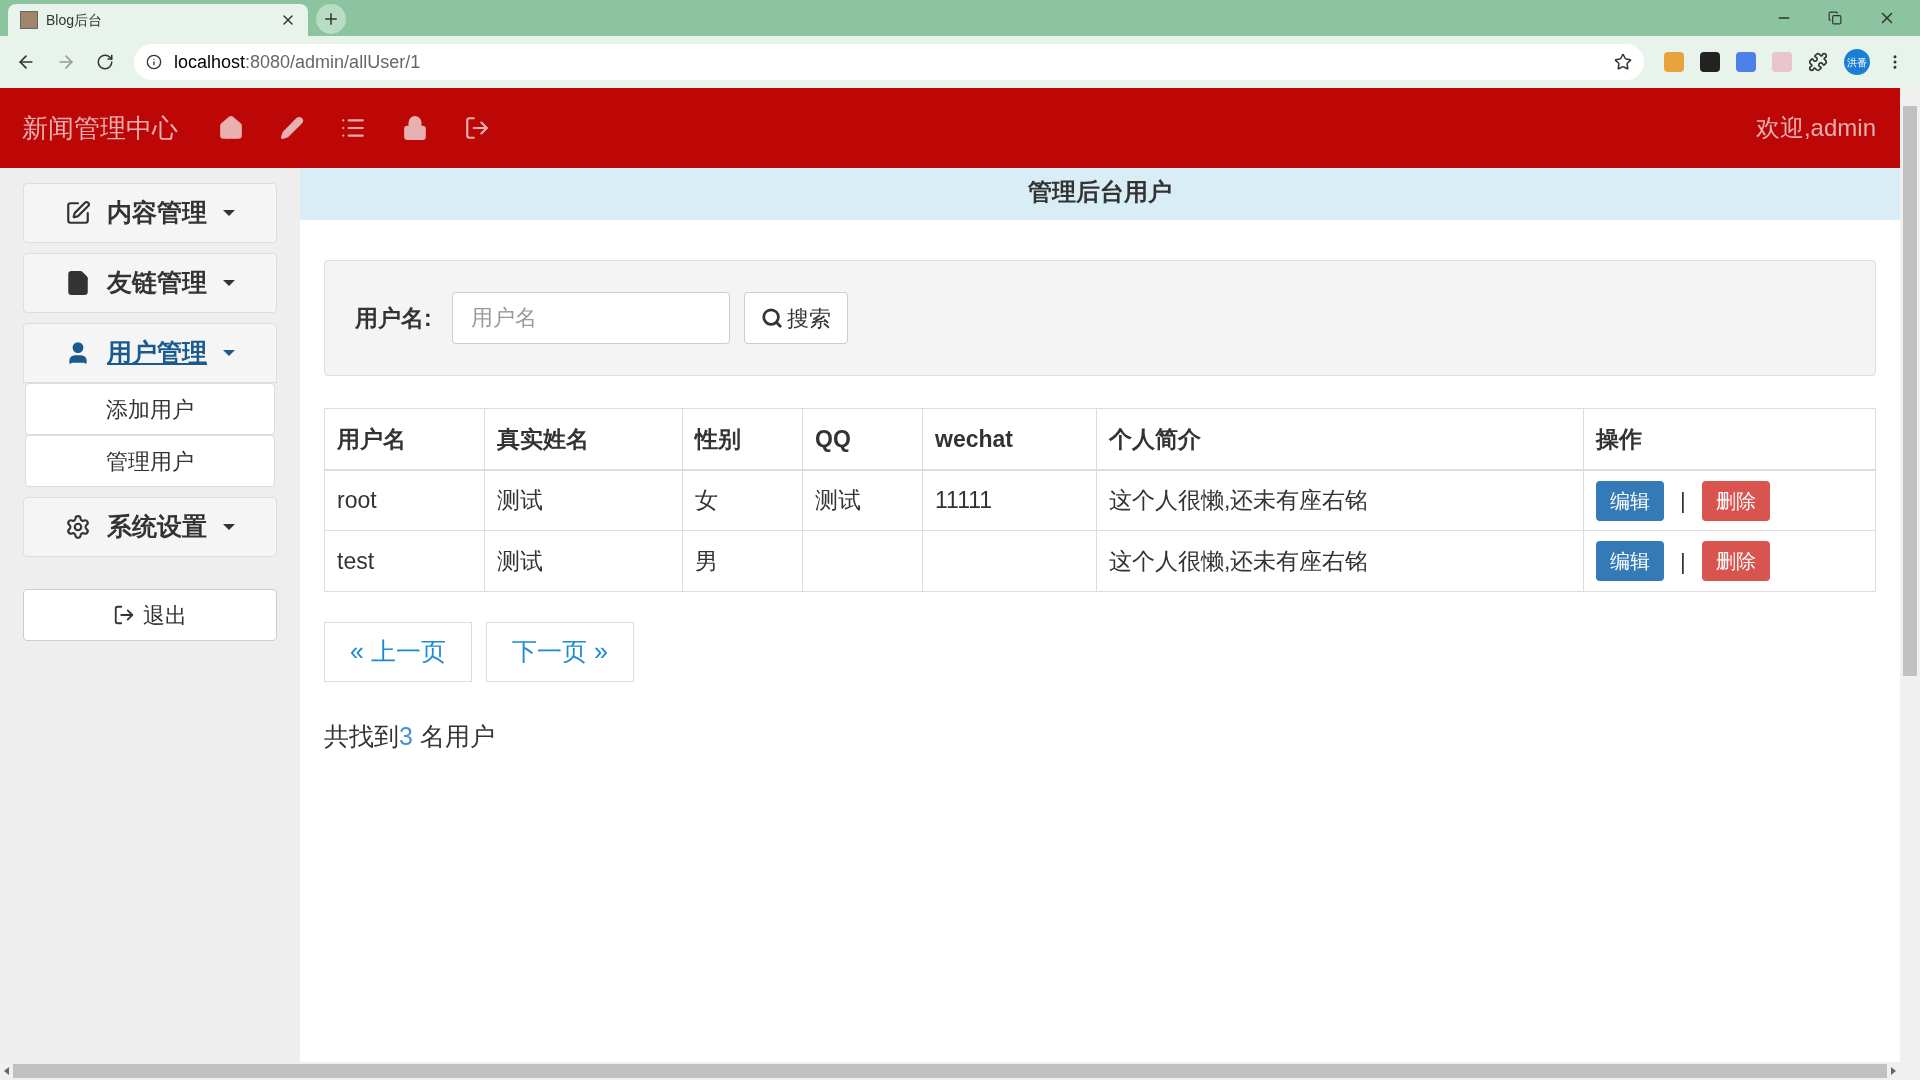  I want to click on table-cell-text: 女, so click(706, 501).